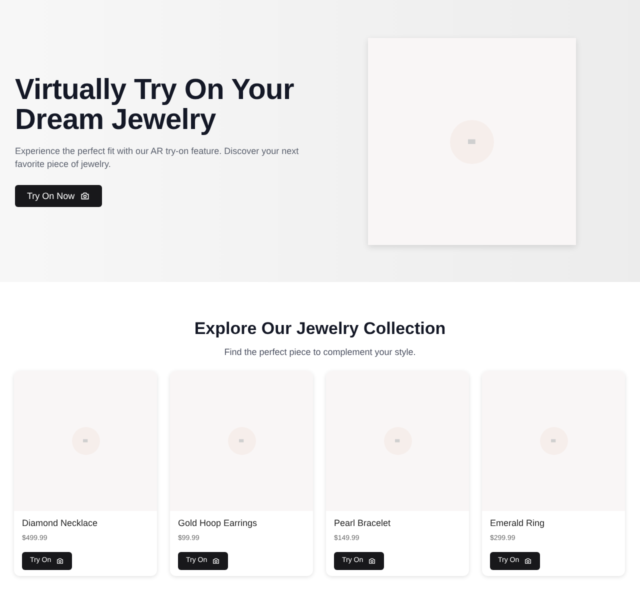 The width and height of the screenshot is (640, 614). What do you see at coordinates (218, 523) in the screenshot?
I see `product-name: Gold Hoop Earrings` at bounding box center [218, 523].